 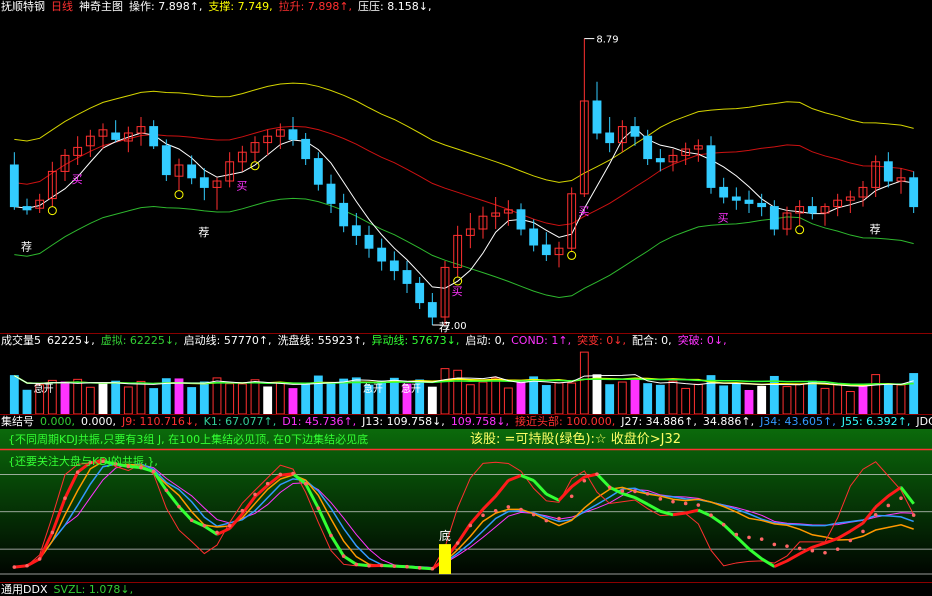 What do you see at coordinates (924, 421) in the screenshot?
I see `kdj-header-item: JDC:` at bounding box center [924, 421].